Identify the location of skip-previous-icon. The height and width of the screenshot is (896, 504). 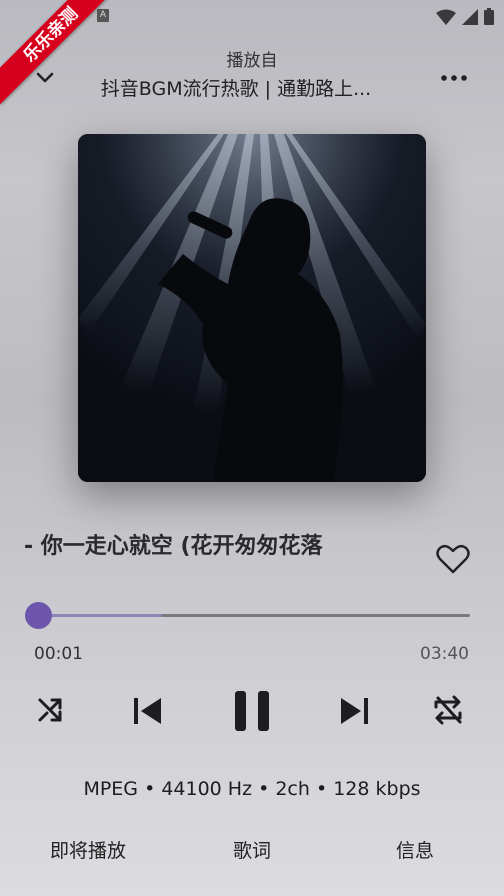
(147, 711).